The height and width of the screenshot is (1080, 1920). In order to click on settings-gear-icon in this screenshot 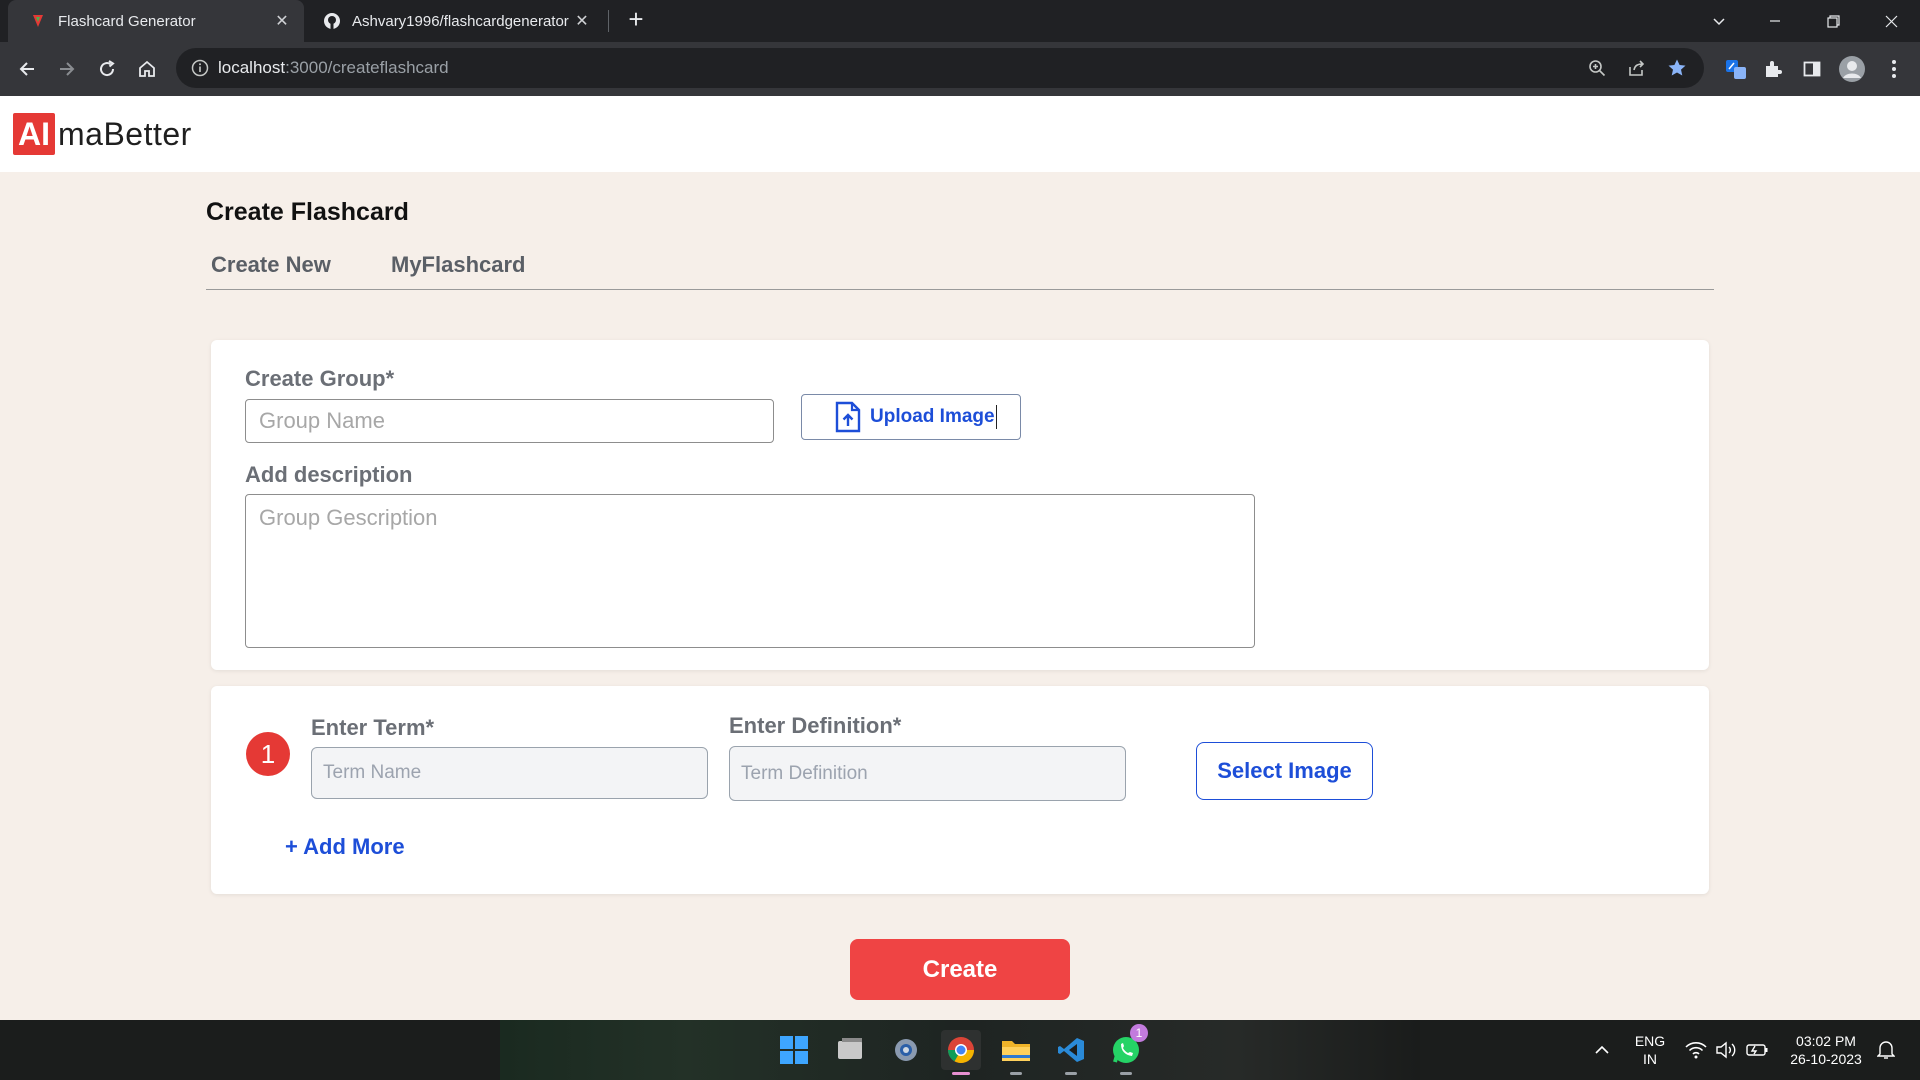, I will do `click(906, 1050)`.